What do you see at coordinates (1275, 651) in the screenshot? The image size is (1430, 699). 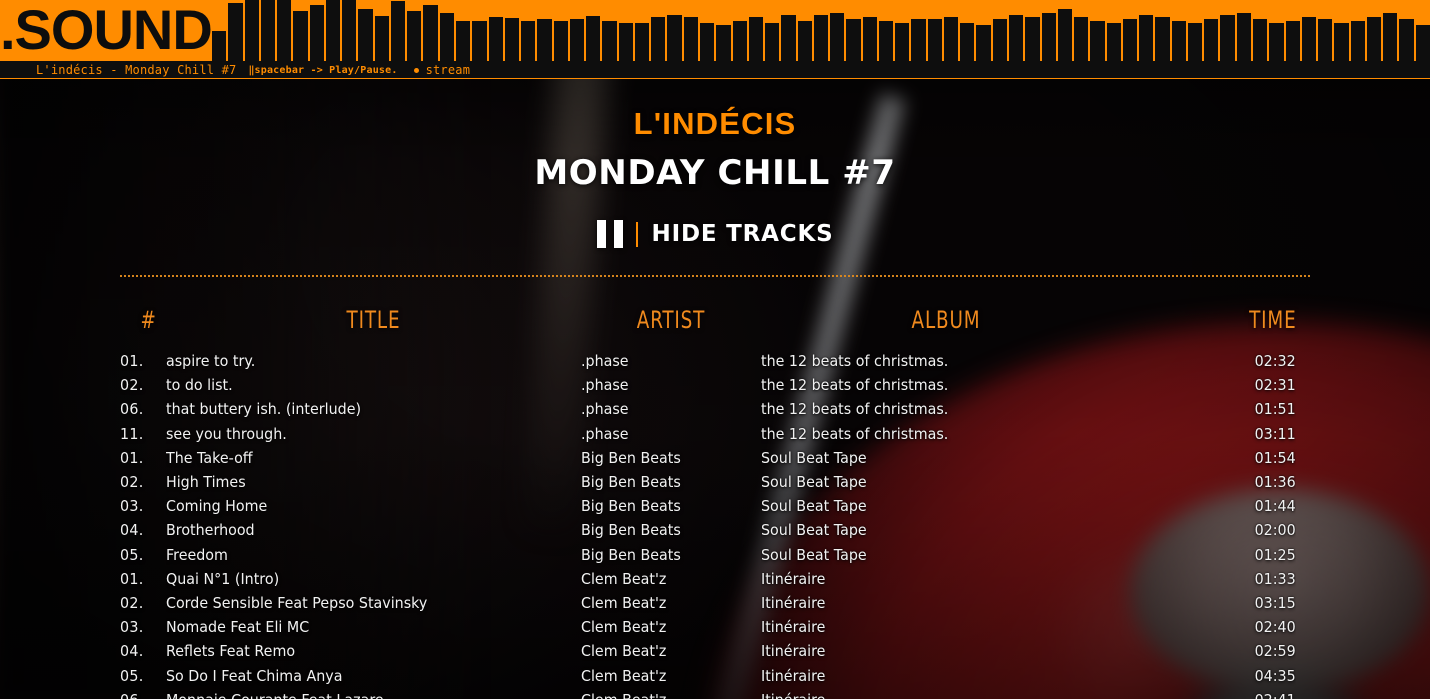 I see `track-time: 02:59` at bounding box center [1275, 651].